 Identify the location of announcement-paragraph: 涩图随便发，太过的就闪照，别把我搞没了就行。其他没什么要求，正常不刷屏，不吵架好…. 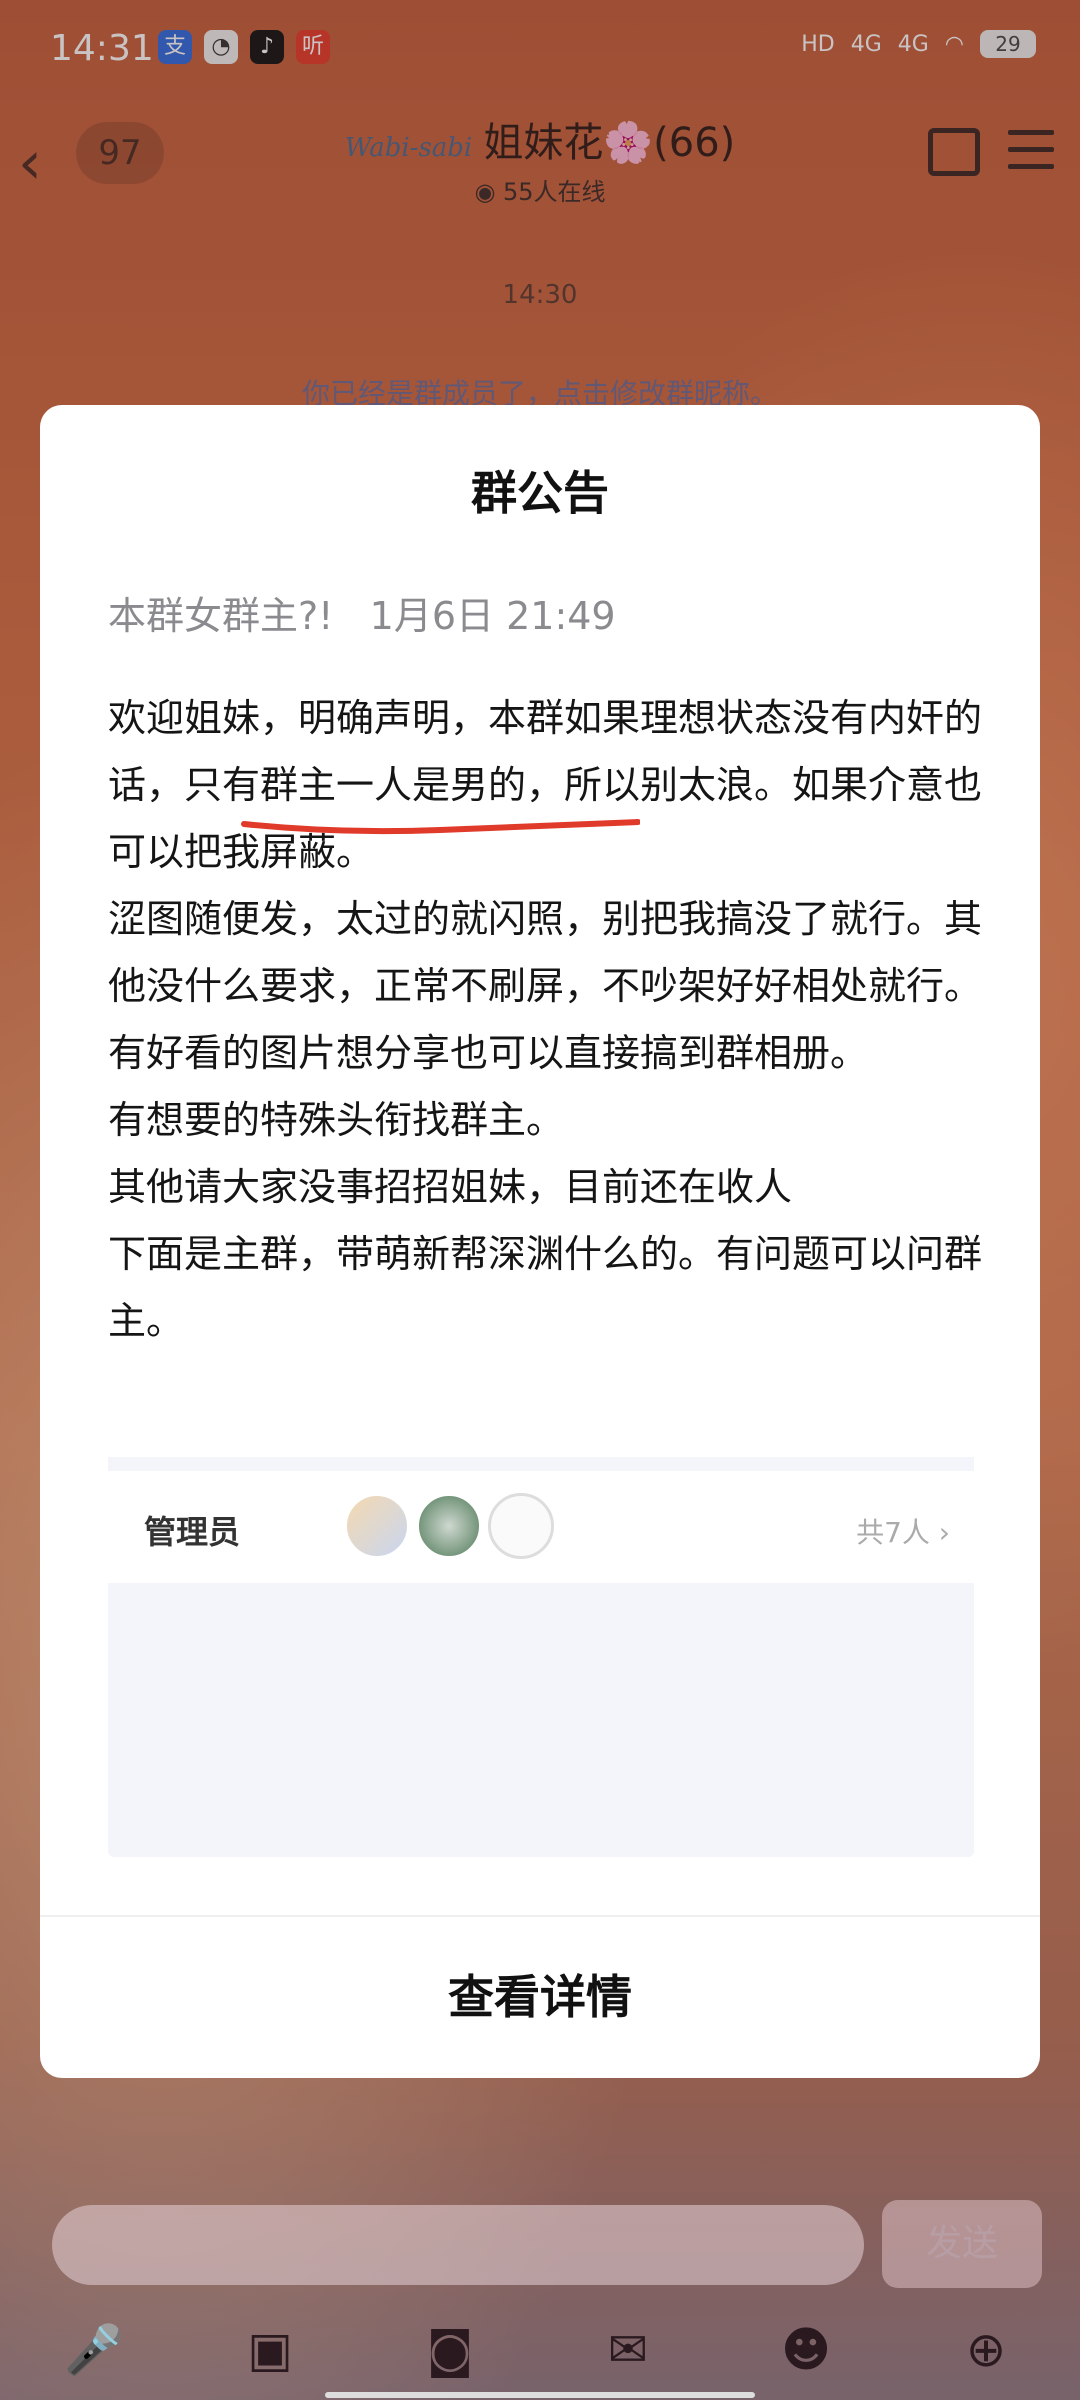
(545, 952).